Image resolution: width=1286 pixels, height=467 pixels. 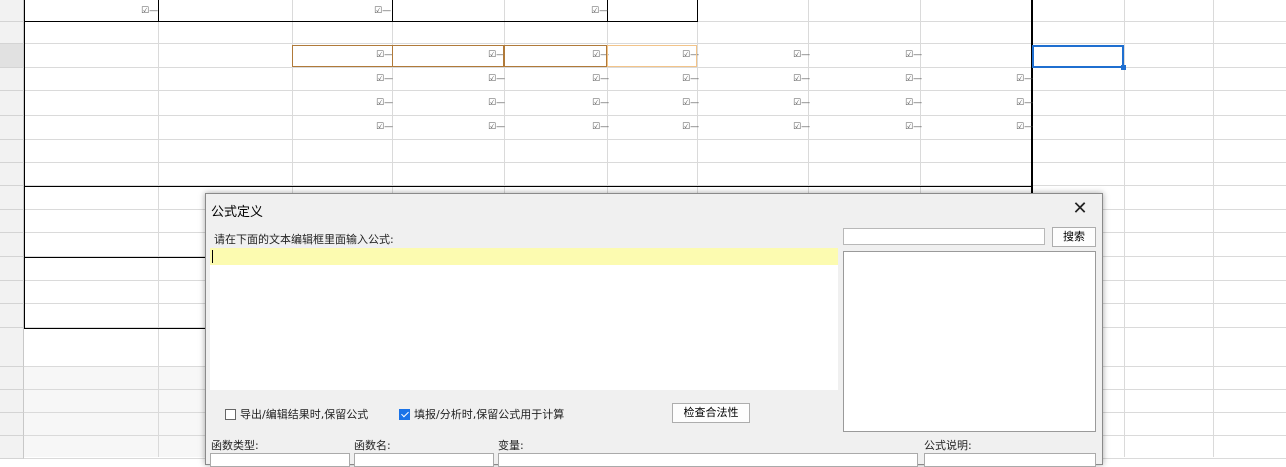 What do you see at coordinates (969, 341) in the screenshot?
I see `search-result-list` at bounding box center [969, 341].